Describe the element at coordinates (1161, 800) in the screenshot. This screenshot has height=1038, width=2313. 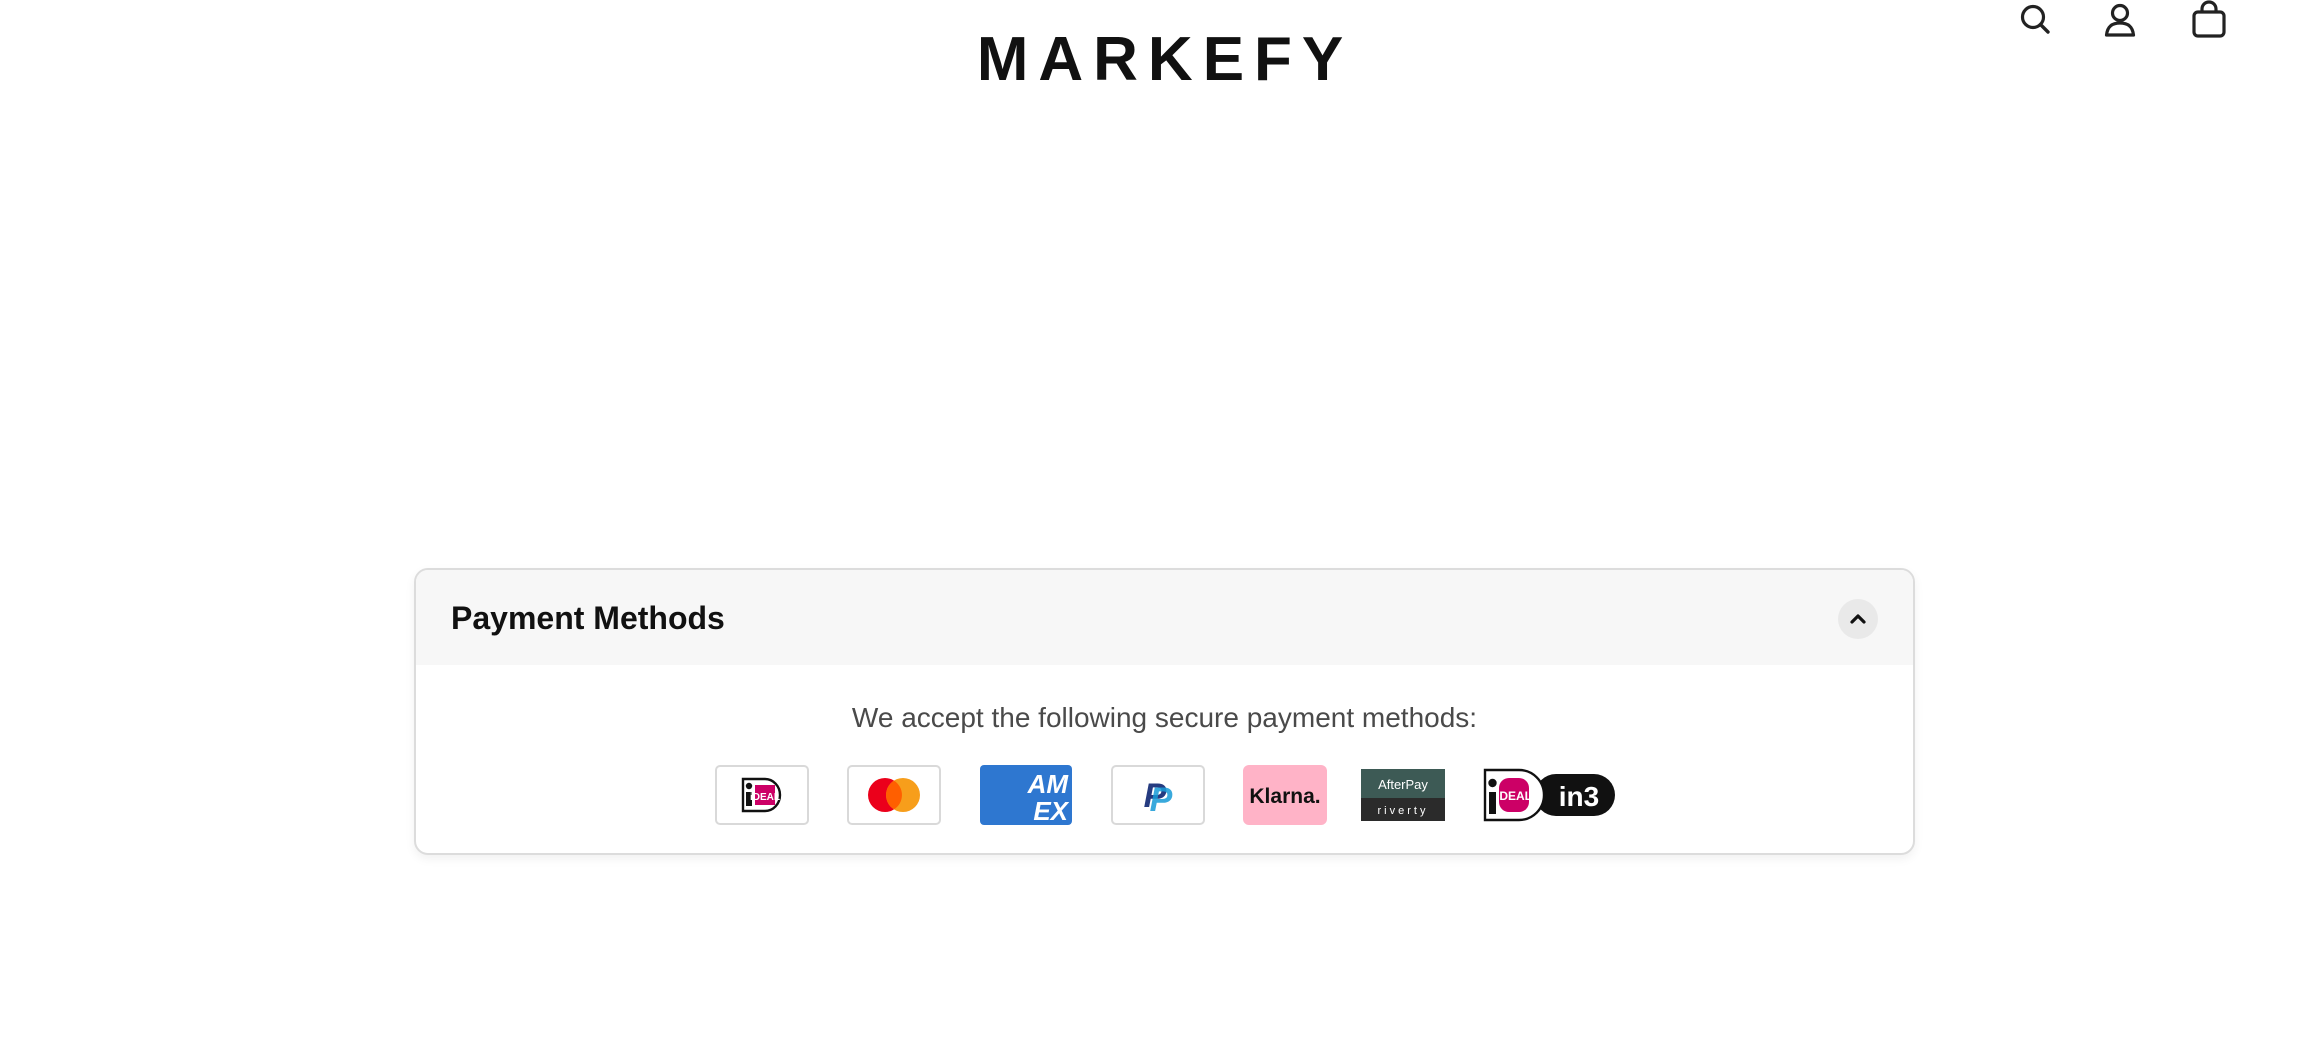
I see `svg-text: P` at that location.